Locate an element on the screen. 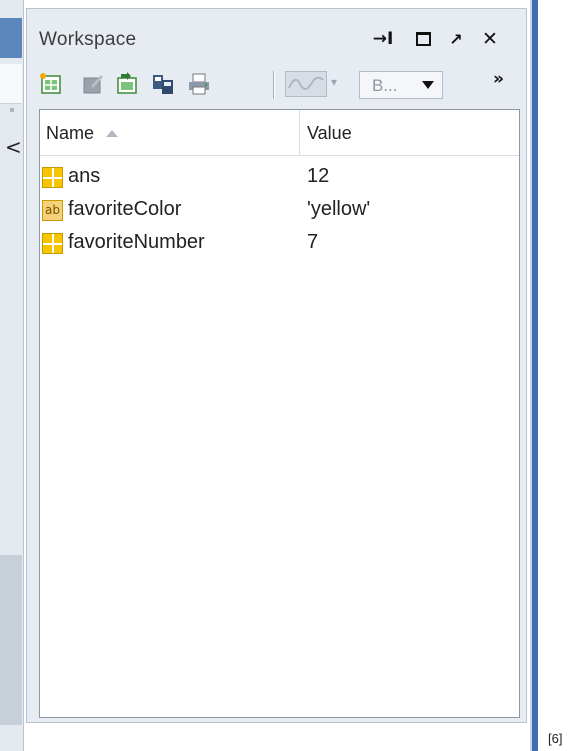 The height and width of the screenshot is (751, 569). edit-variable-icon is located at coordinates (93, 84).